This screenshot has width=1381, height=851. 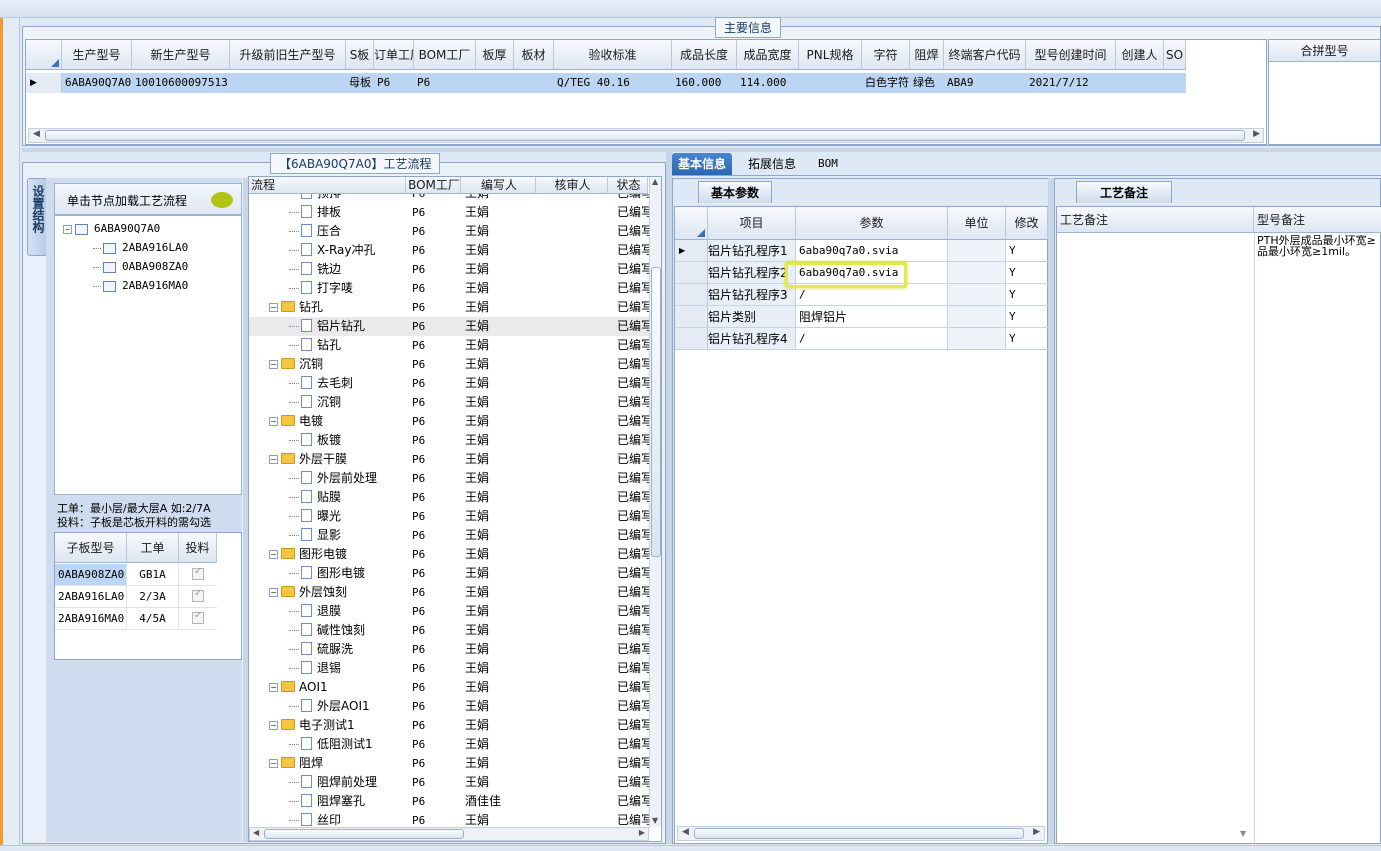 What do you see at coordinates (828, 164) in the screenshot?
I see `tab-bom: BOM` at bounding box center [828, 164].